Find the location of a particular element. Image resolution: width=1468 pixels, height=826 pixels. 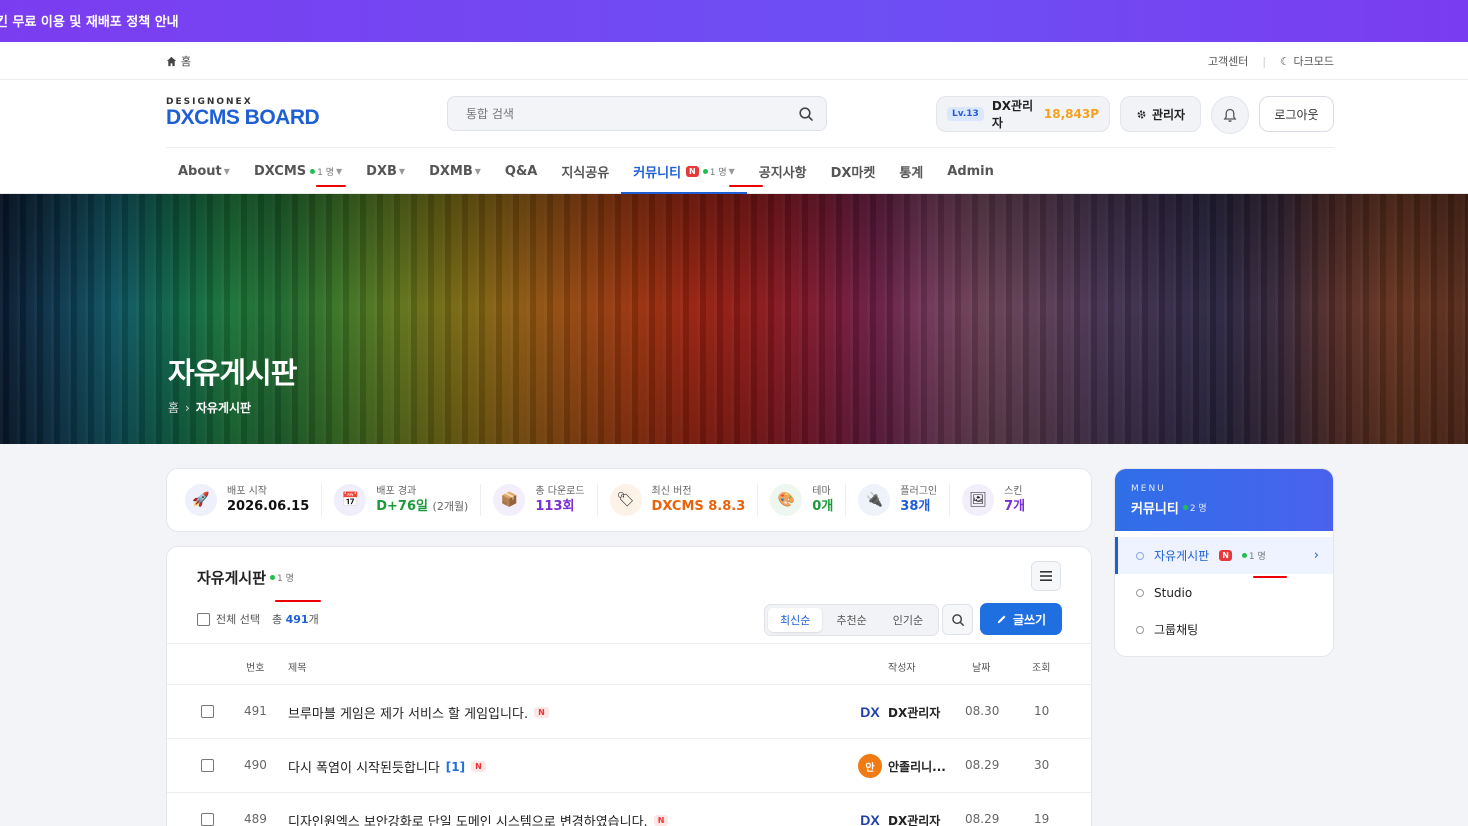

board-search-button is located at coordinates (957, 619).